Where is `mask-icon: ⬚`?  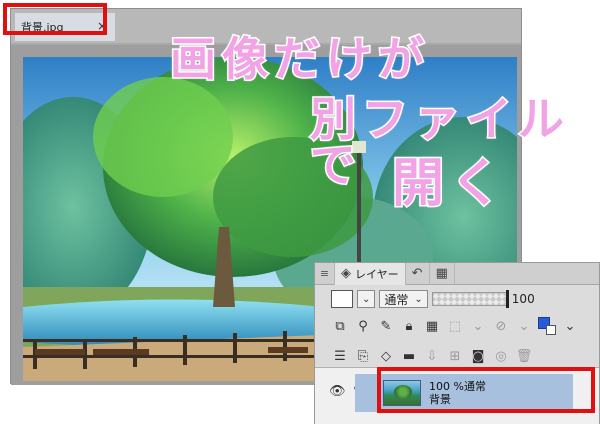
mask-icon: ⬚ is located at coordinates (455, 326).